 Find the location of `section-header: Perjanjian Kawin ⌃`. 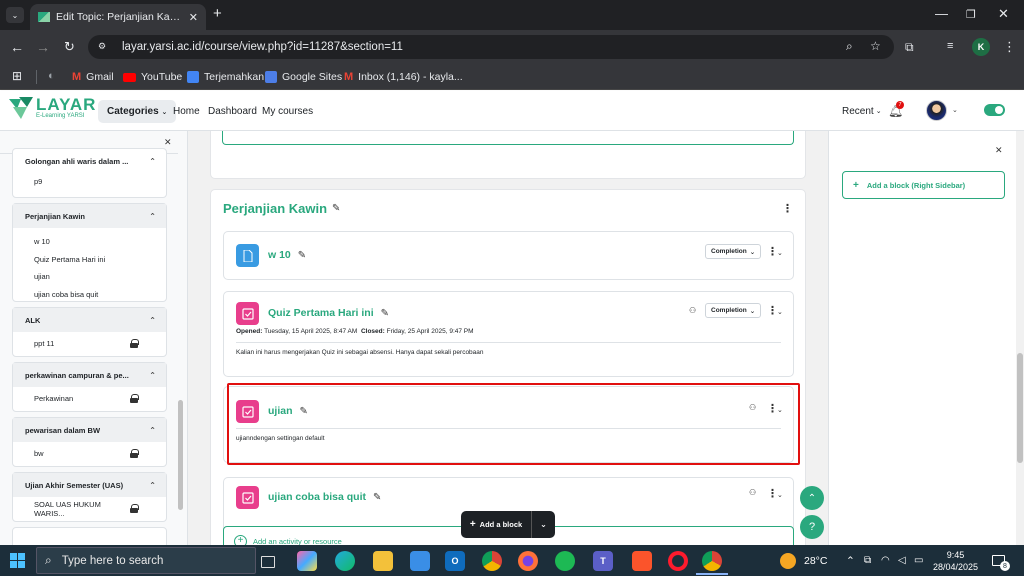

section-header: Perjanjian Kawin ⌃ is located at coordinates (89, 216).